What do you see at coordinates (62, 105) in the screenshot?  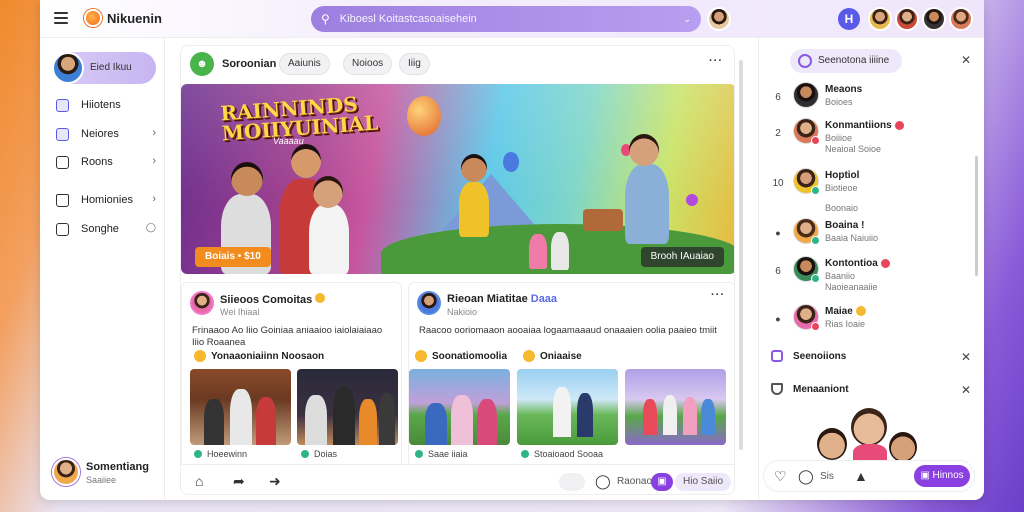 I see `thumbs-up-icon` at bounding box center [62, 105].